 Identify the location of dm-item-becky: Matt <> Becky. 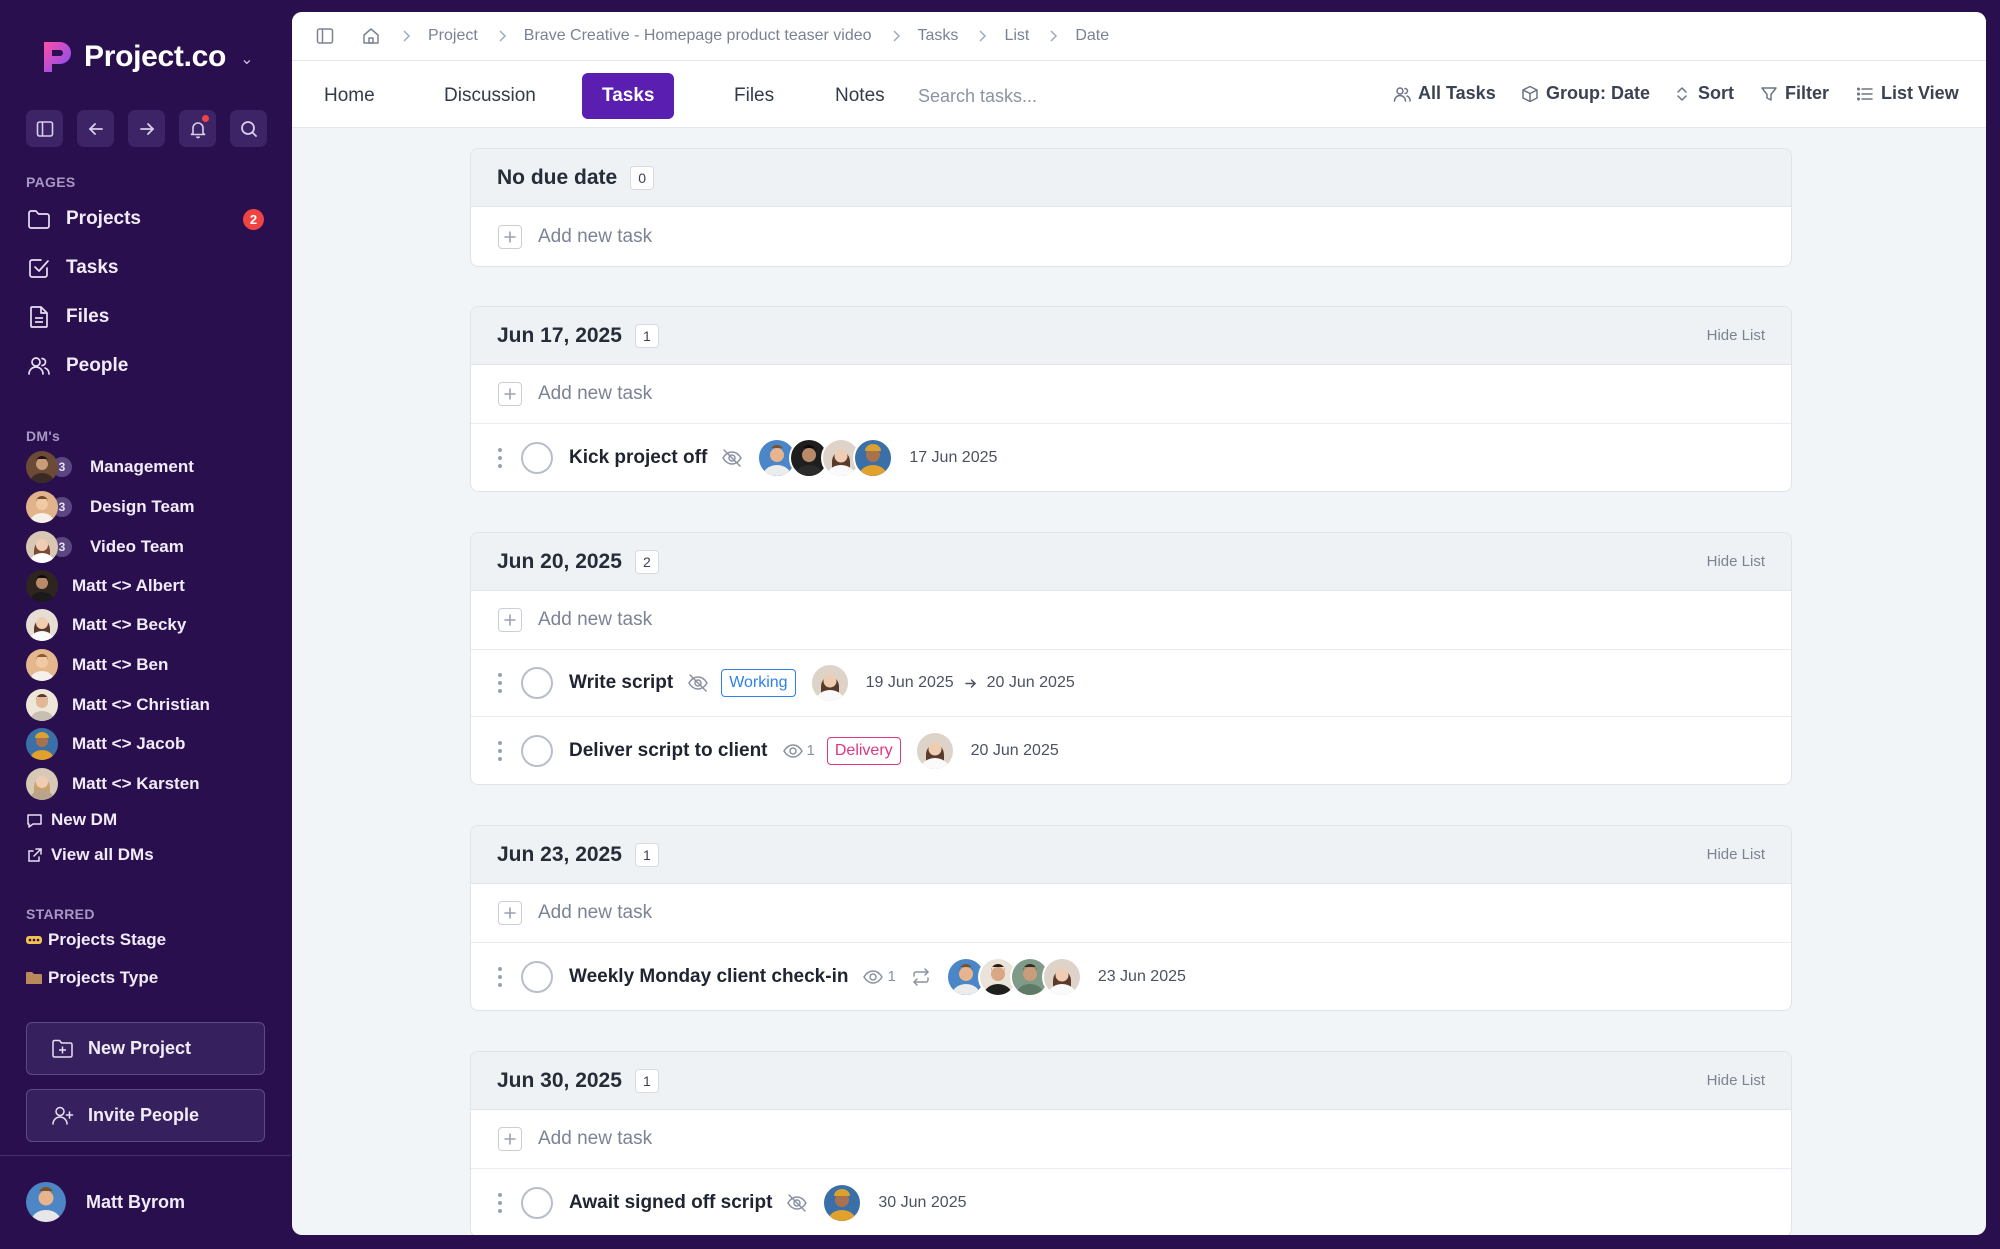
(106, 625).